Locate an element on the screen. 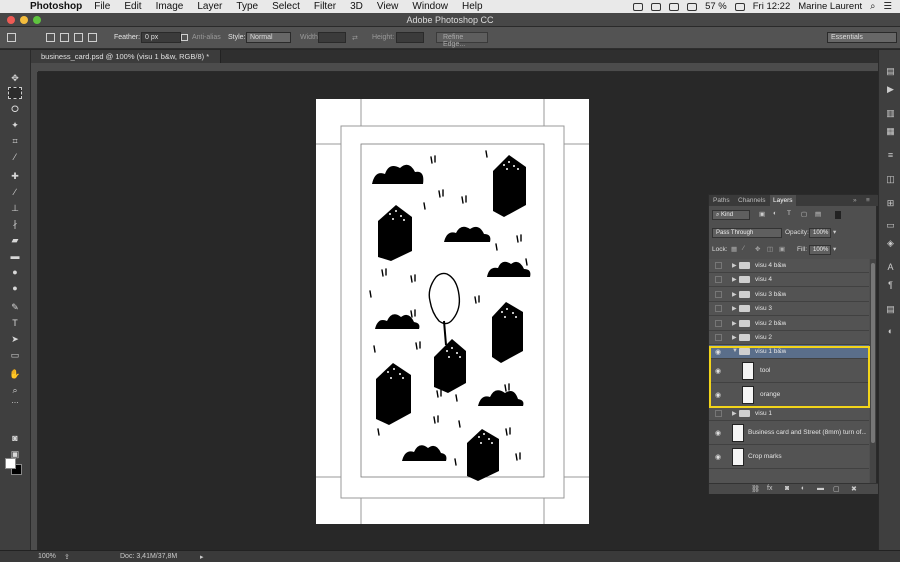 The image size is (900, 562). hand-tool-icon: ✋ is located at coordinates (15, 374).